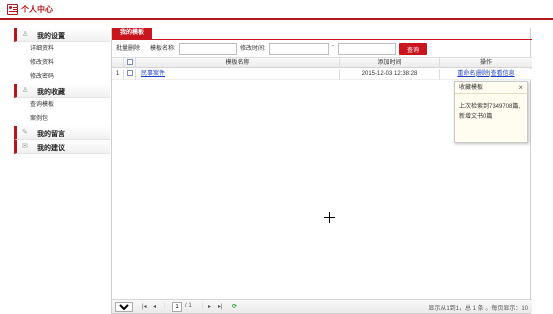 The width and height of the screenshot is (553, 314). I want to click on select-all-checkbox, so click(129, 62).